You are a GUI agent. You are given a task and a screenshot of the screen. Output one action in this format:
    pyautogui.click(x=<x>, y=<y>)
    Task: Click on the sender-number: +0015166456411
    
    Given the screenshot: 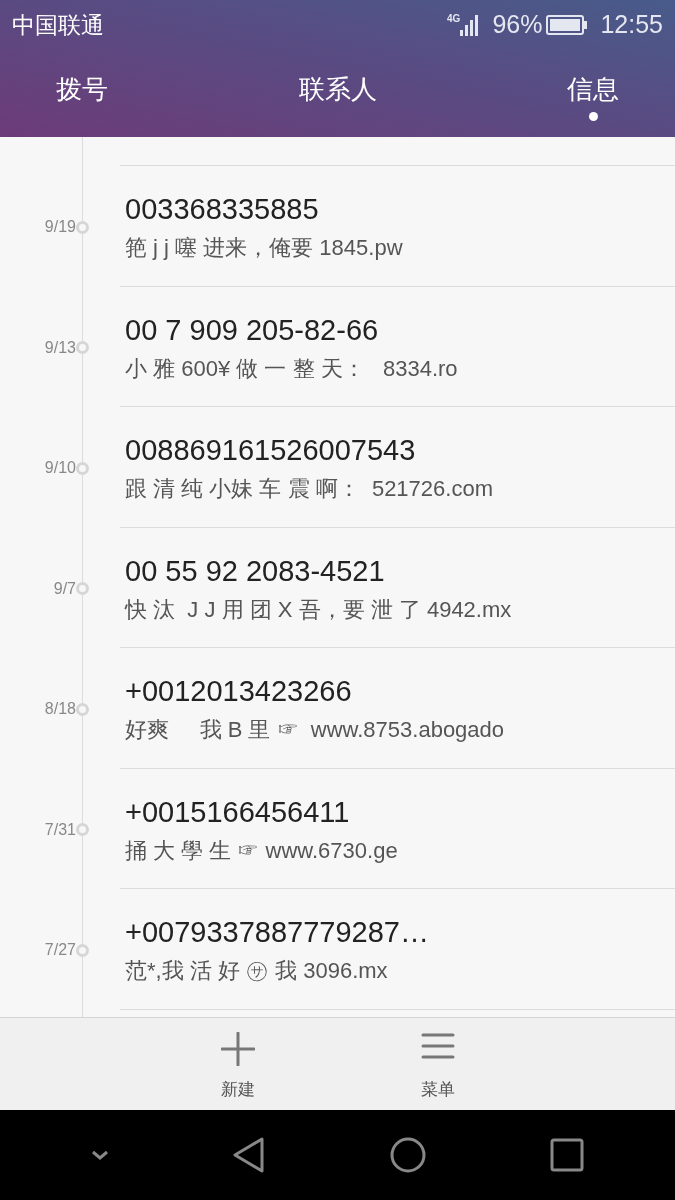 What is the action you would take?
    pyautogui.click(x=238, y=812)
    